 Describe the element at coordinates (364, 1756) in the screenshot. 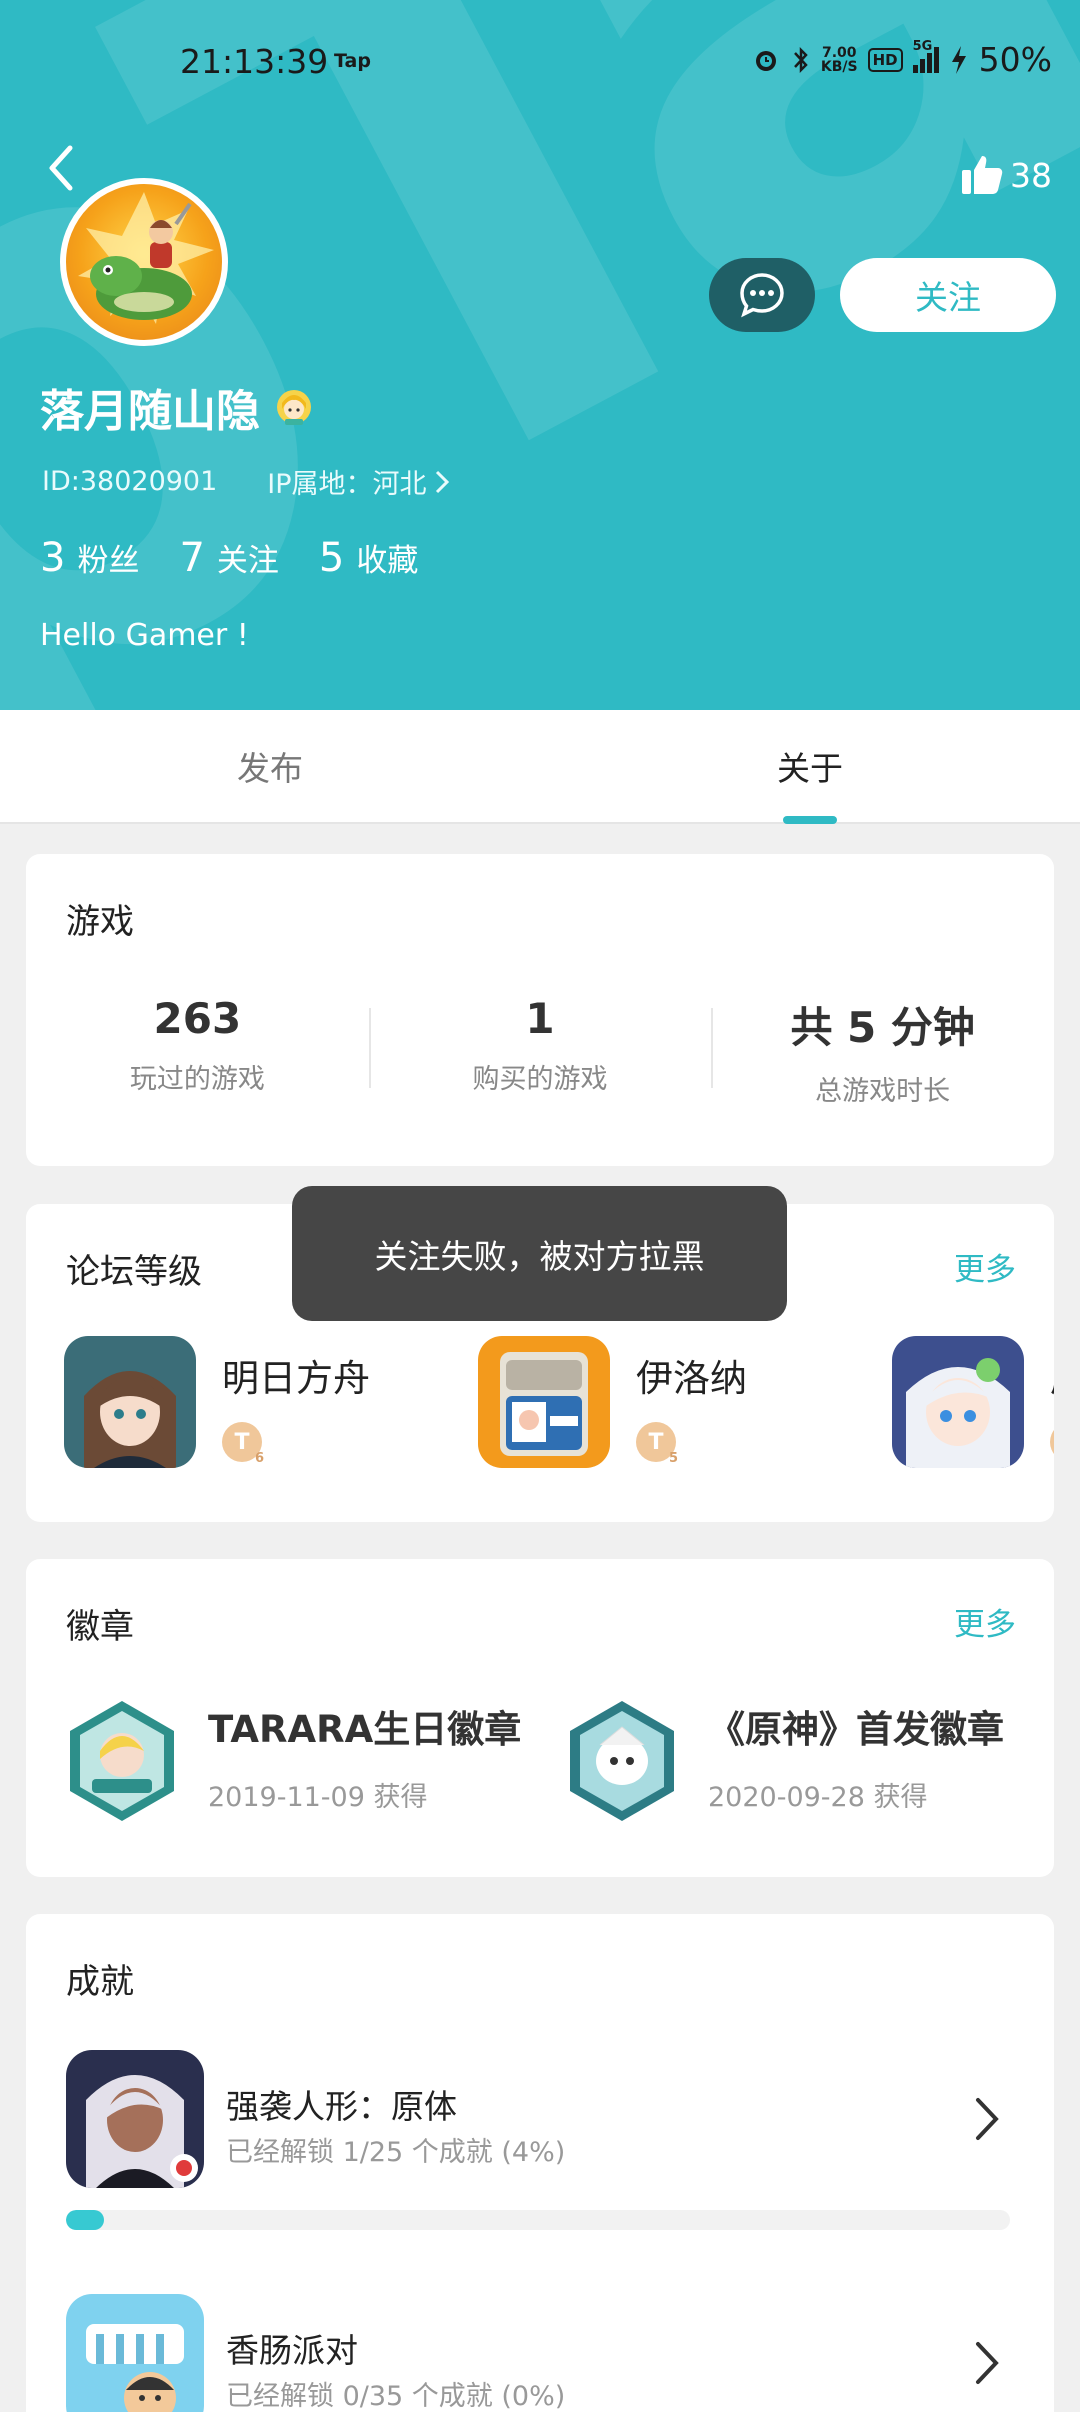

I see `badge-info: TARARA生日徽章 2019-11-09 获得` at that location.